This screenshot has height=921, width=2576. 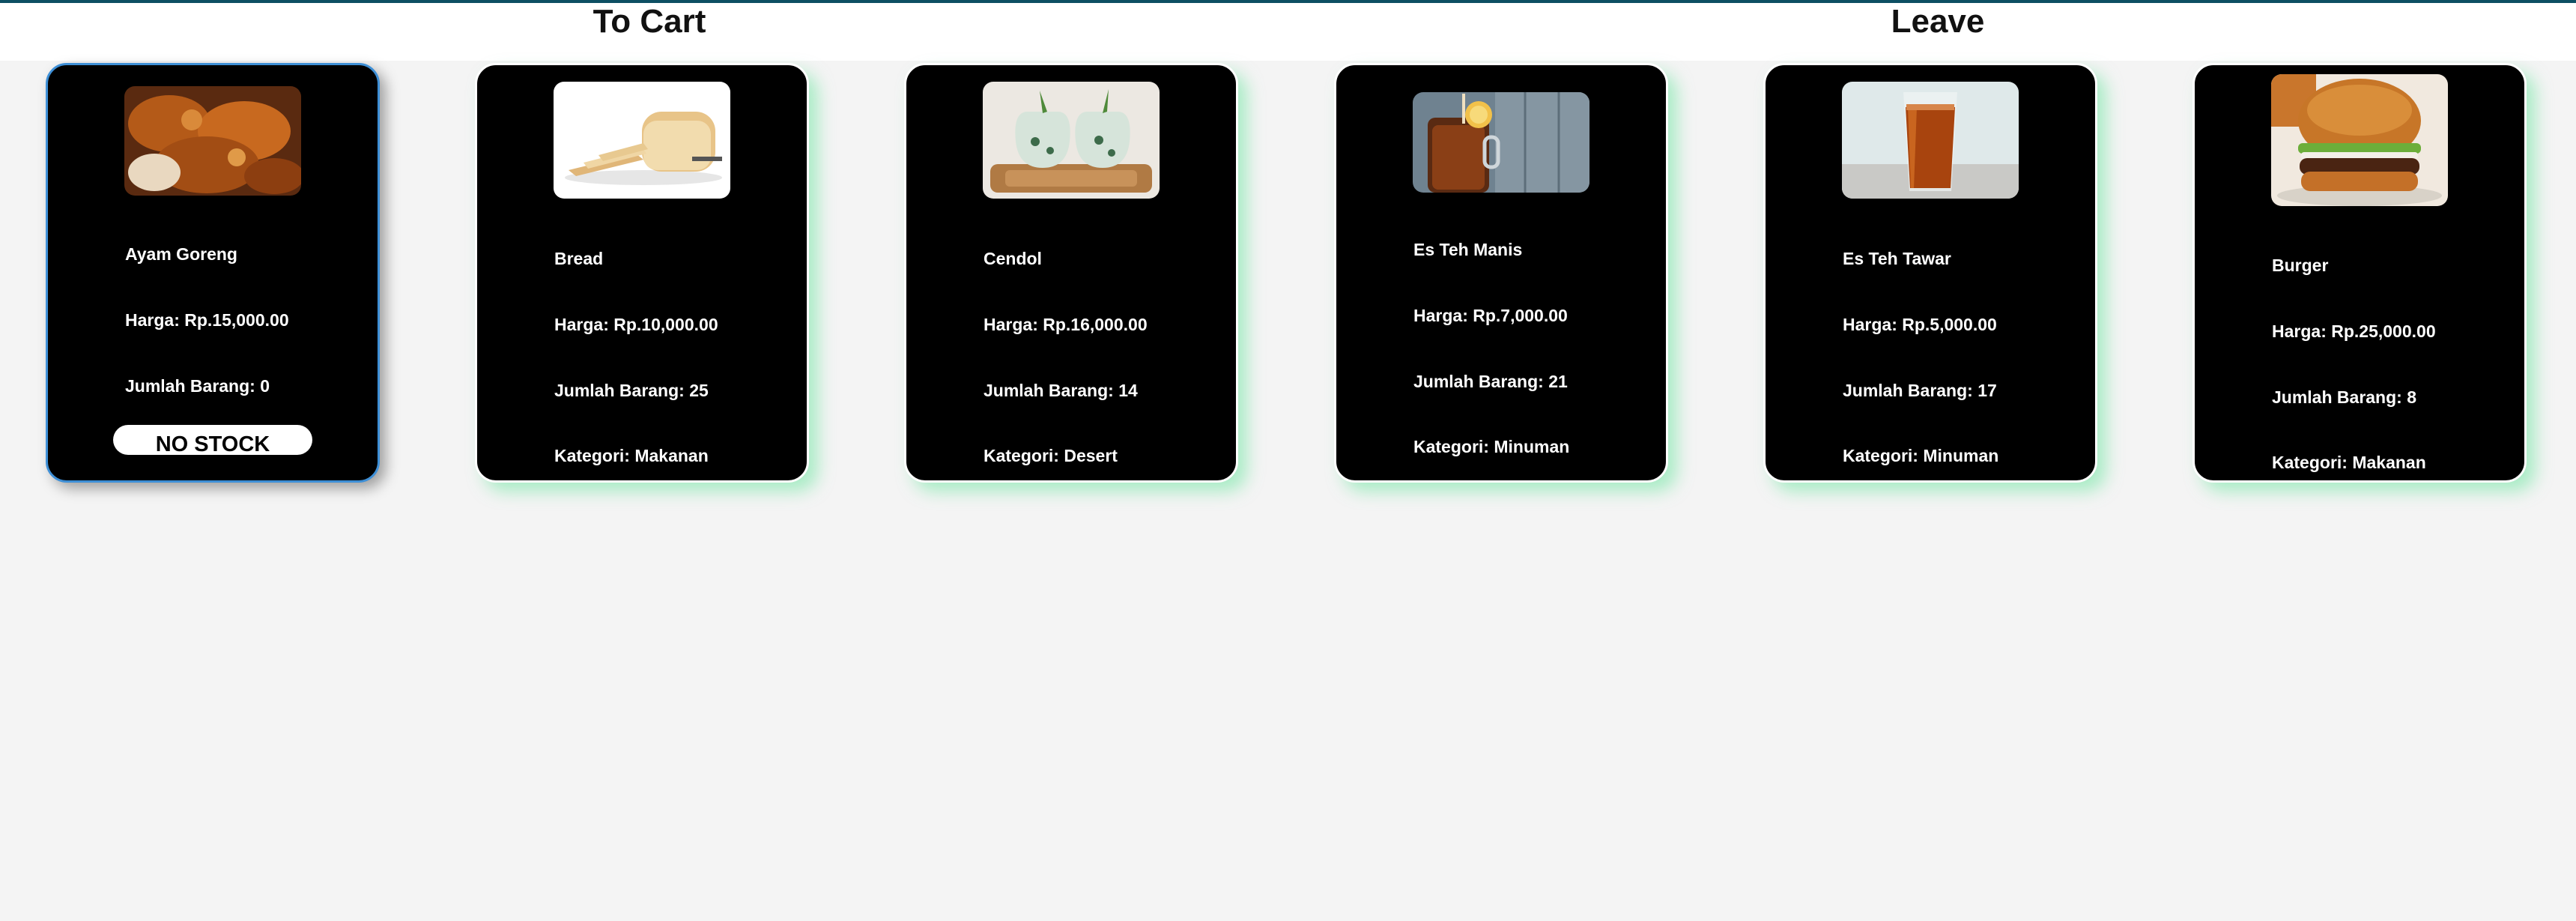 I want to click on product-price: Harga: Rp.7,000.00, so click(x=1490, y=315).